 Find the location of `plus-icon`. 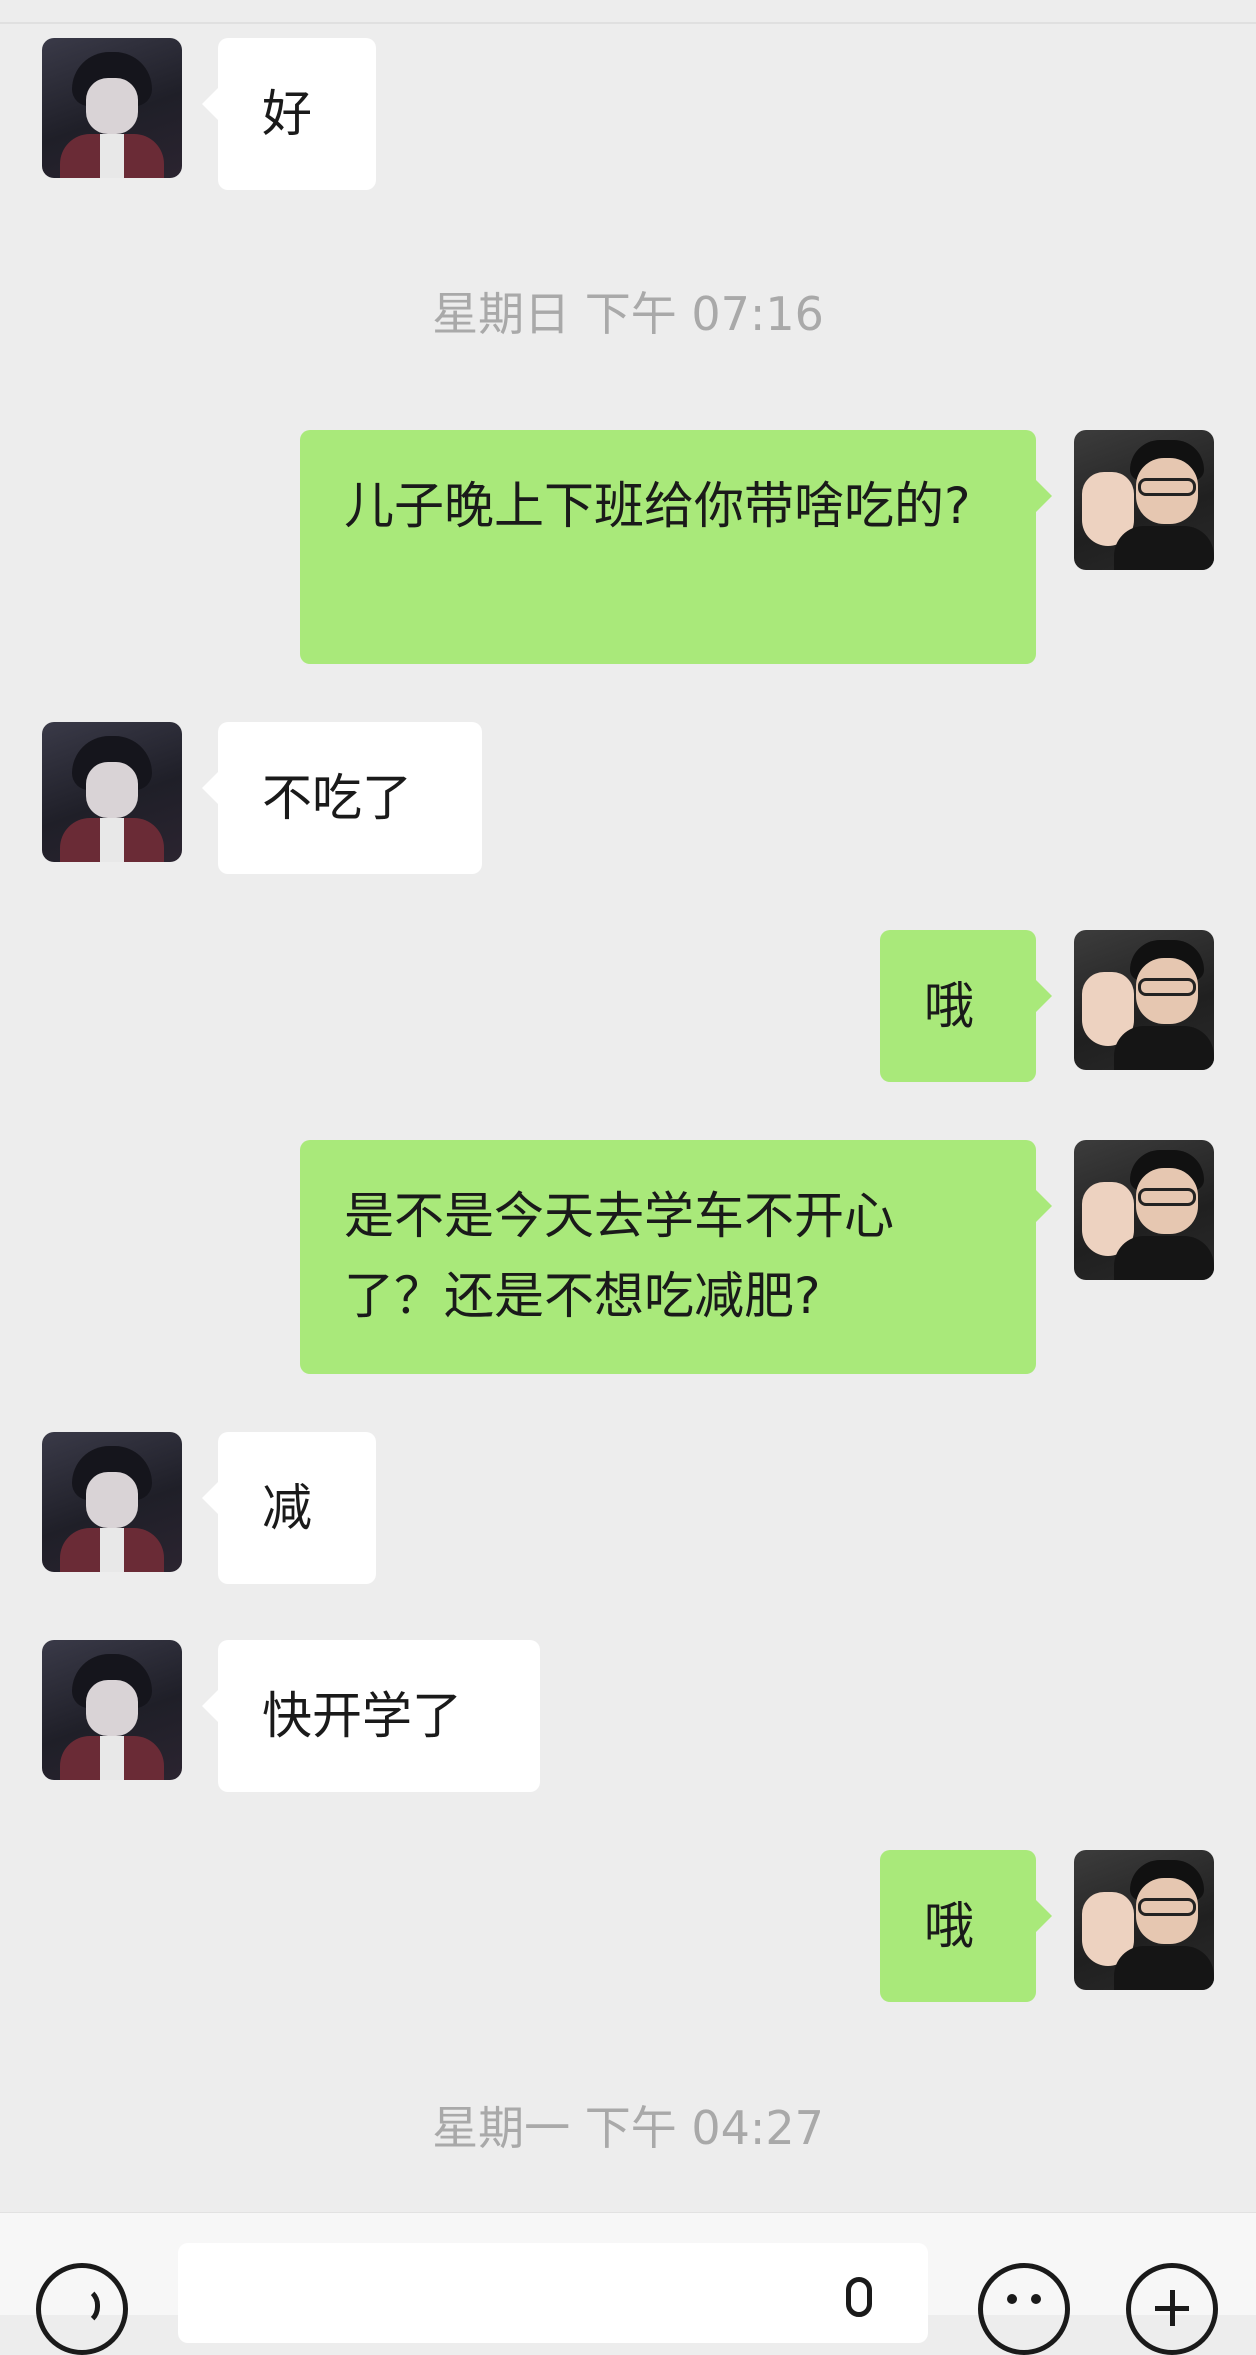

plus-icon is located at coordinates (1172, 2309).